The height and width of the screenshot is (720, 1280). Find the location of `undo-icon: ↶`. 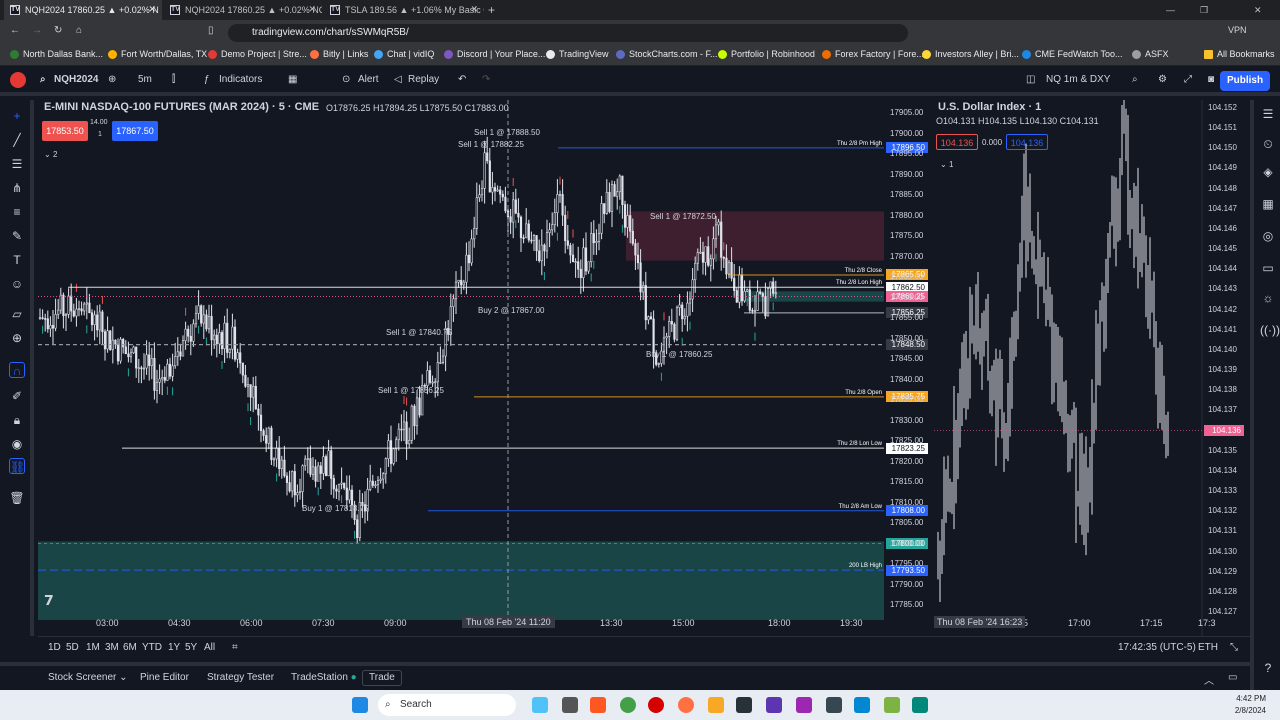

undo-icon: ↶ is located at coordinates (462, 79).